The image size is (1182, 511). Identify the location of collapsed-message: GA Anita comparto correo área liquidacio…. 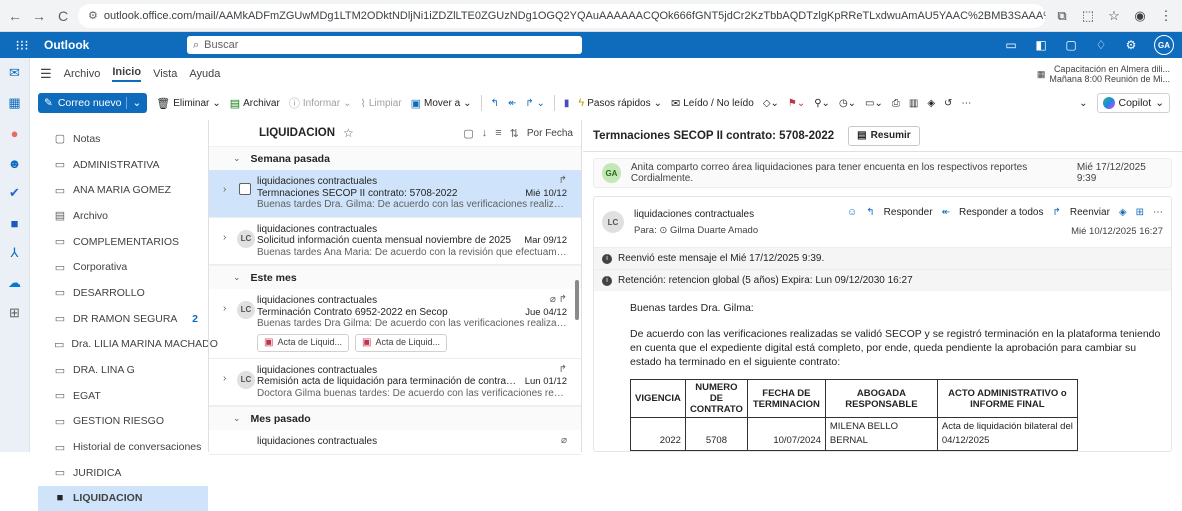
(882, 173).